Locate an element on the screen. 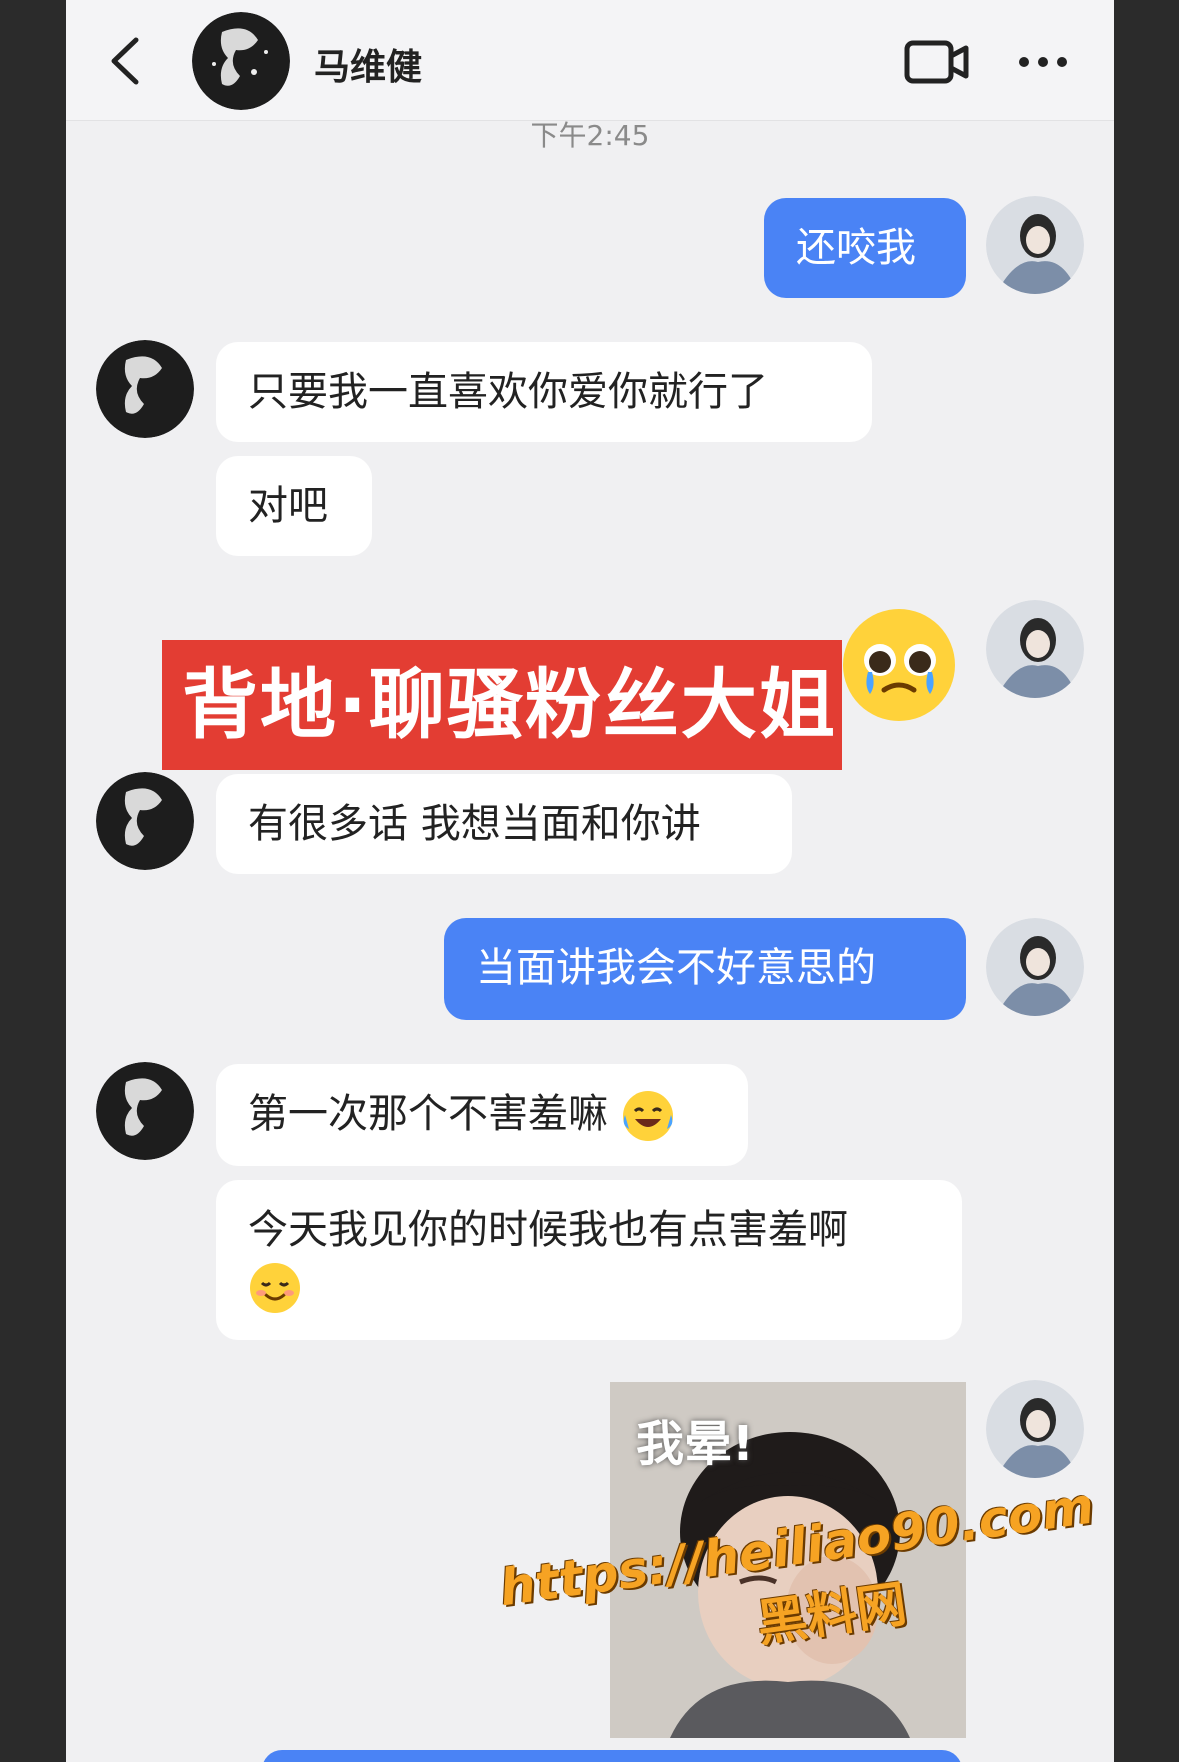 The image size is (1179, 1762). timestamp: 下午2:45 is located at coordinates (590, 135).